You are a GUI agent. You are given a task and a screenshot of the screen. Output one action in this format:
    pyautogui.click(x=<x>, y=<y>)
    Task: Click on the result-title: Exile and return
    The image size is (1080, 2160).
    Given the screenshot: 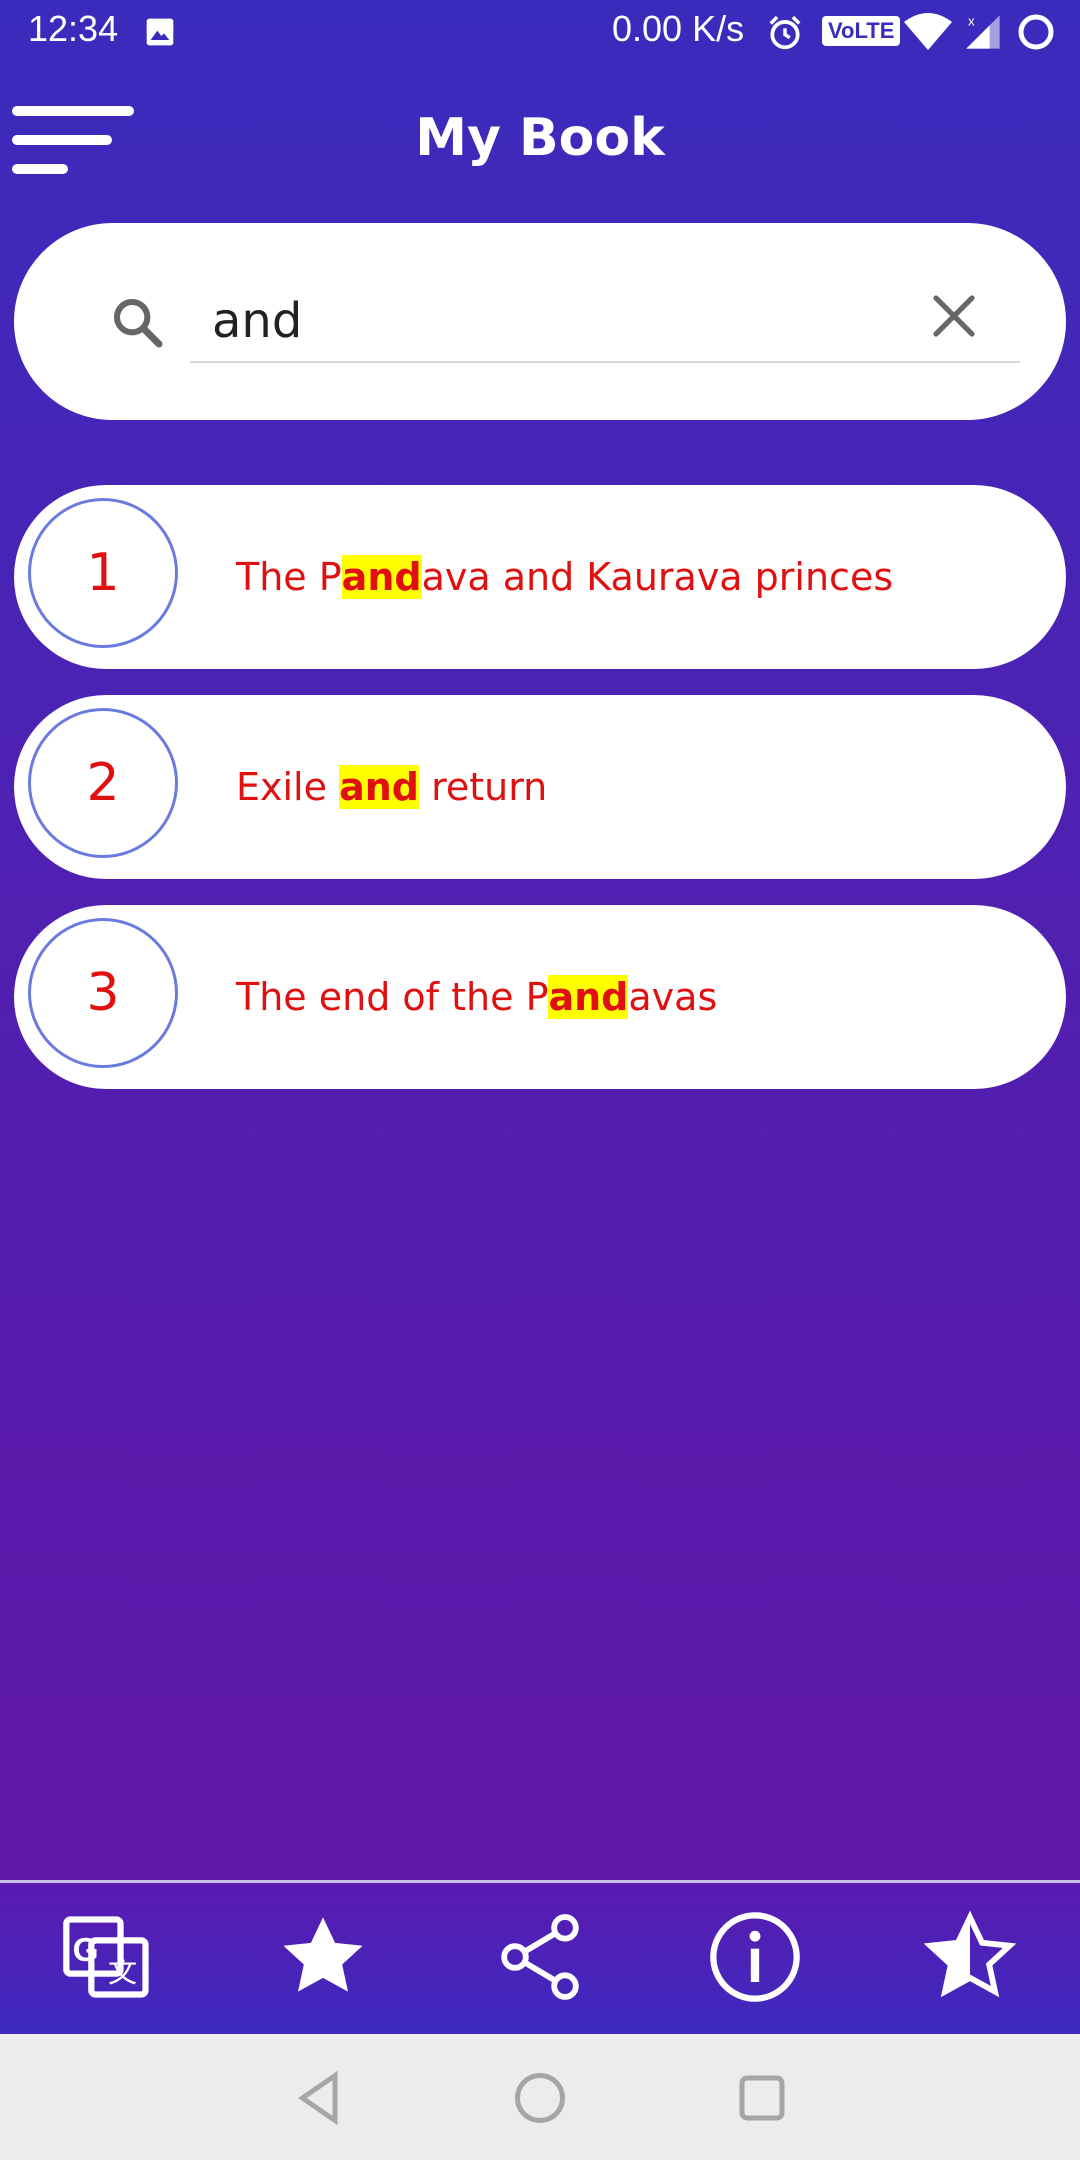 What is the action you would take?
    pyautogui.click(x=392, y=787)
    